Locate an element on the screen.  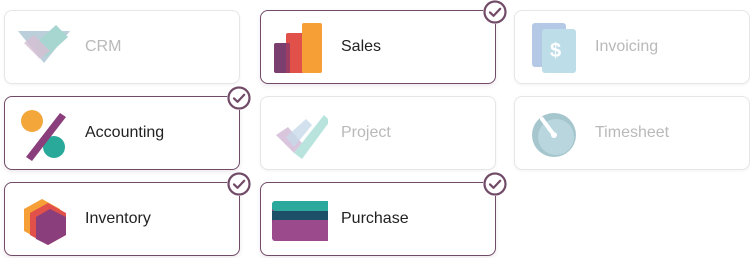
app-card-timesheet: Timesheet is located at coordinates (632, 133).